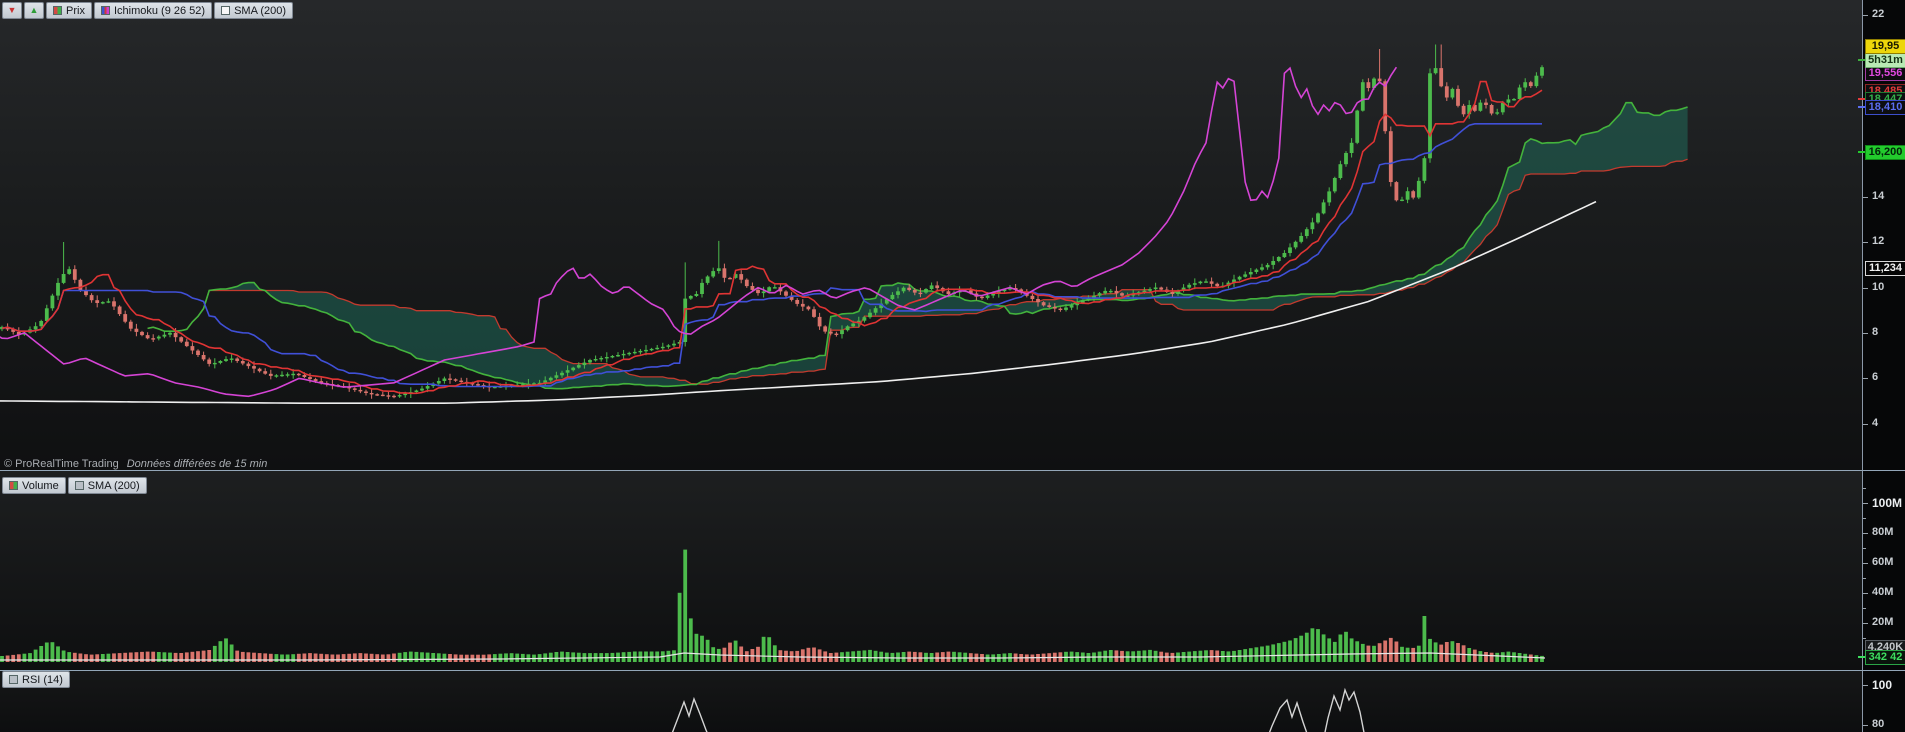  Describe the element at coordinates (105, 10) in the screenshot. I see `ichimoku-icon` at that location.